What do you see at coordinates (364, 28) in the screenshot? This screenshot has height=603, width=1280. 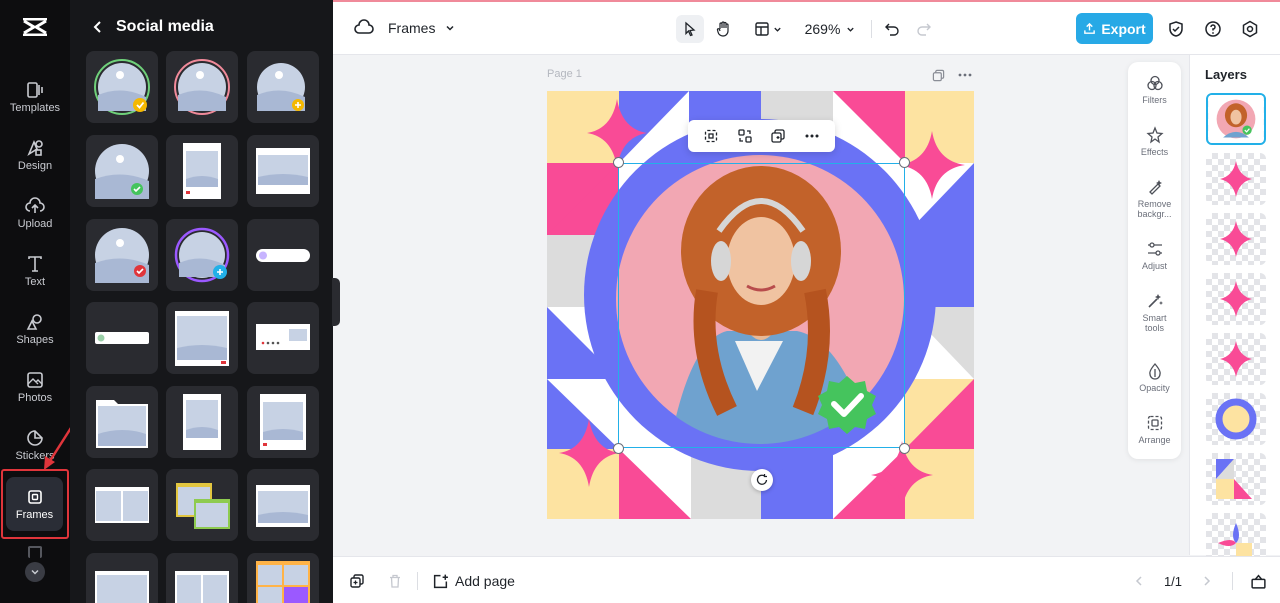 I see `cloud-save-icon` at bounding box center [364, 28].